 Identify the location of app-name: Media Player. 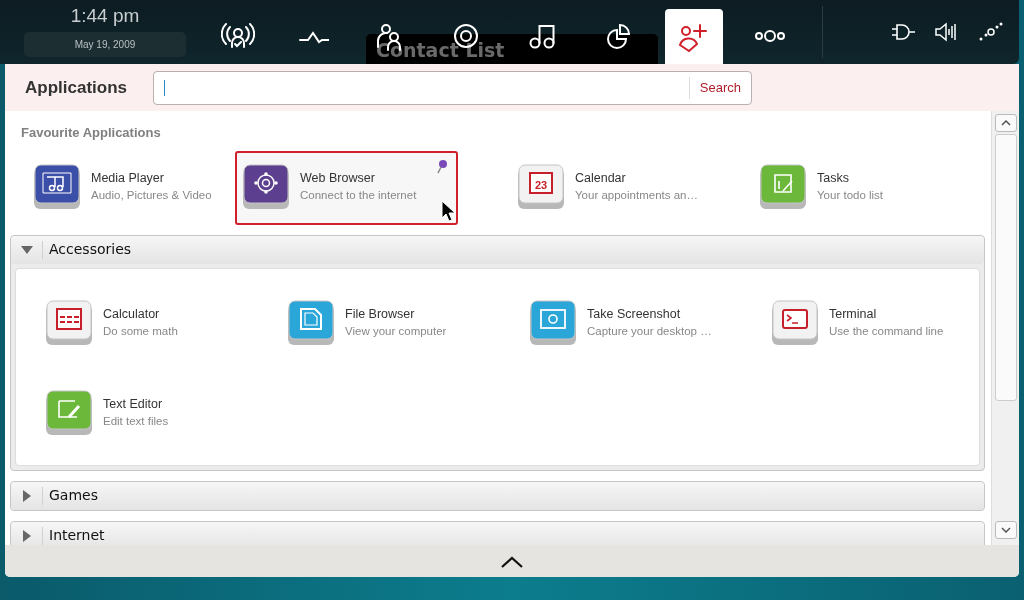
(128, 179).